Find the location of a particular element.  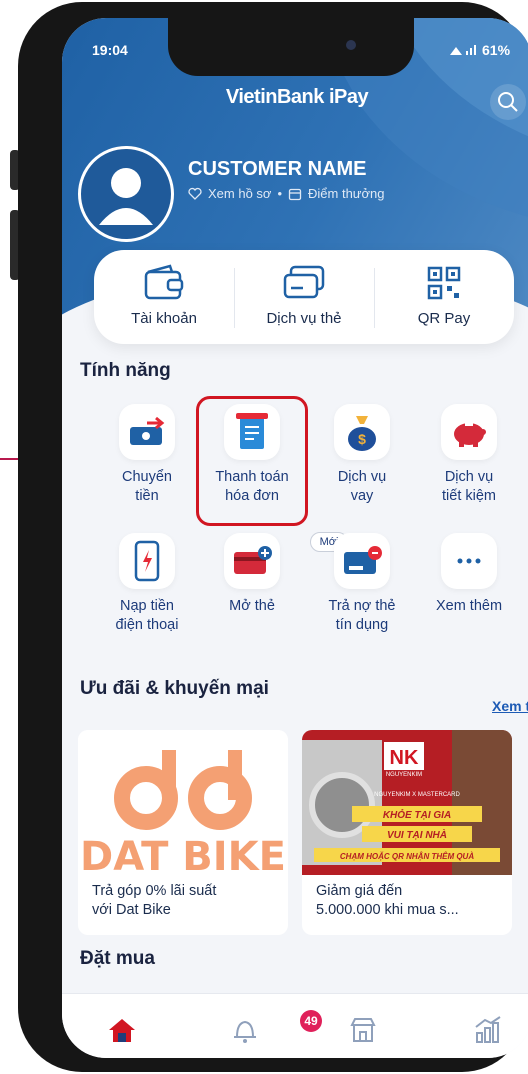

tab-investment is located at coordinates (488, 1030).